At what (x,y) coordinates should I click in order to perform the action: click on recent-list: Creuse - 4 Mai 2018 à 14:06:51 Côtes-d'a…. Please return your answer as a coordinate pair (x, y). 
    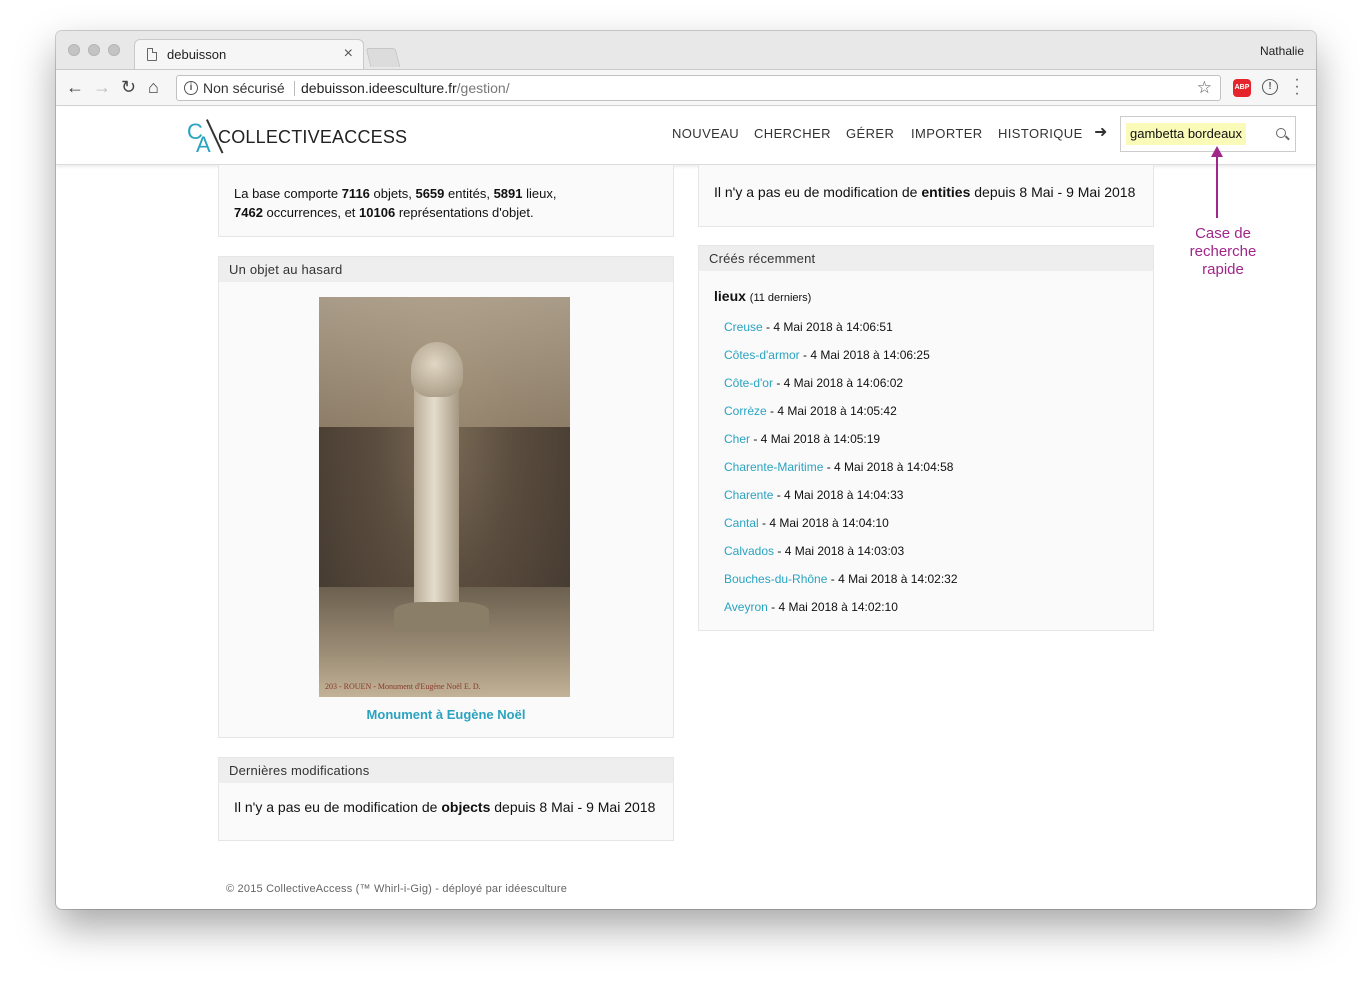
    Looking at the image, I should click on (841, 474).